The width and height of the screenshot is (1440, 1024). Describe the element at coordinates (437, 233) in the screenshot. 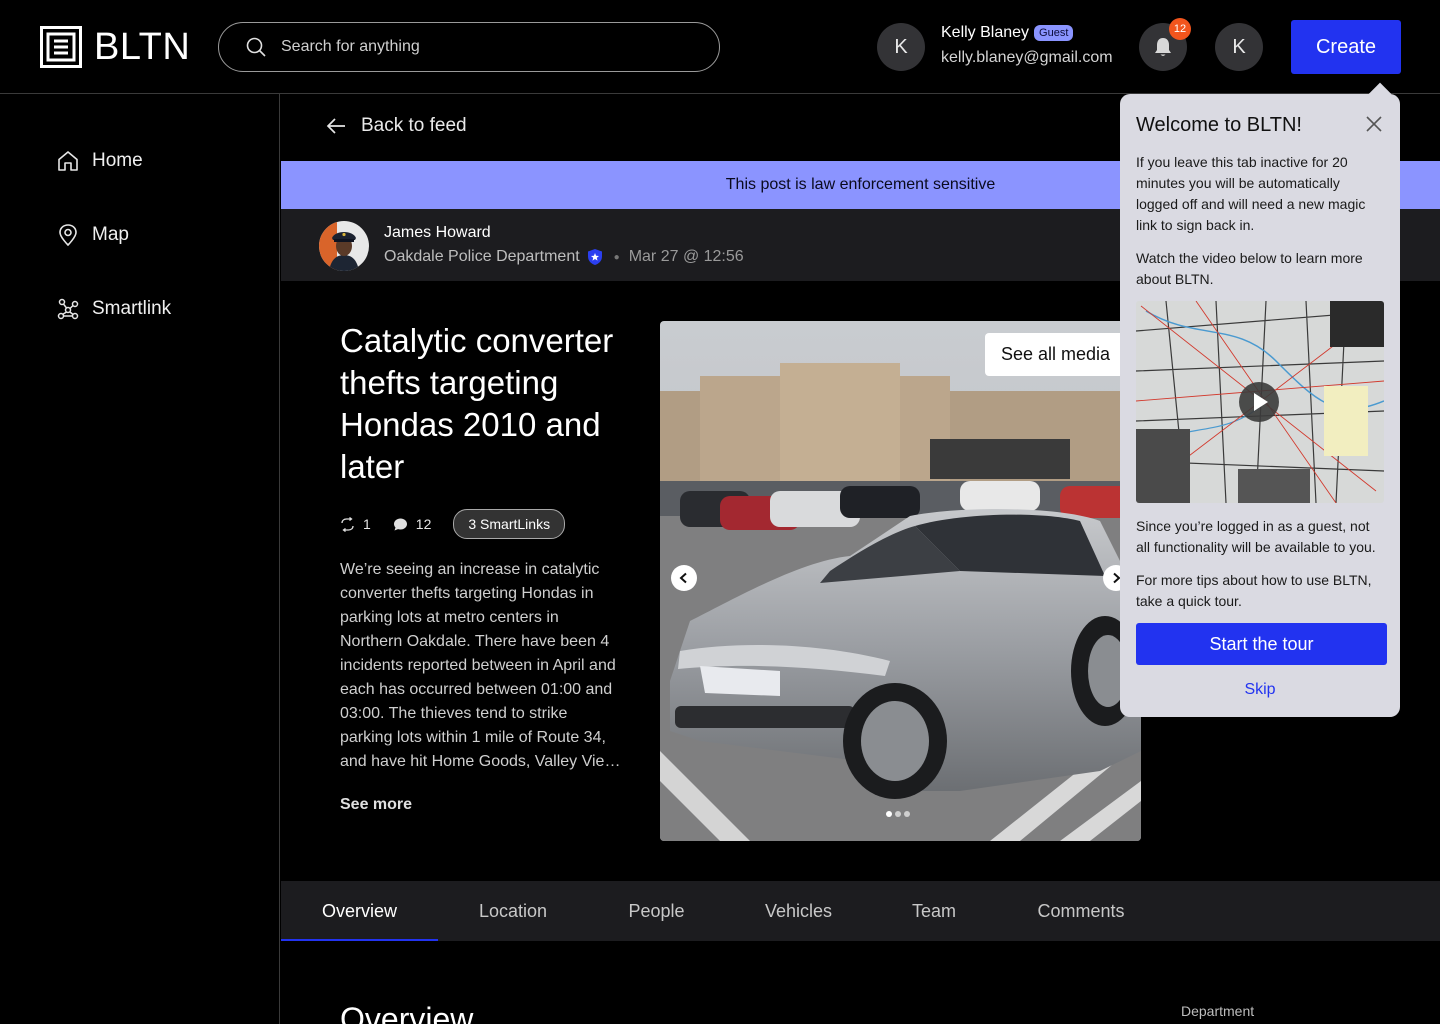

I see `author-name: James Howard` at that location.